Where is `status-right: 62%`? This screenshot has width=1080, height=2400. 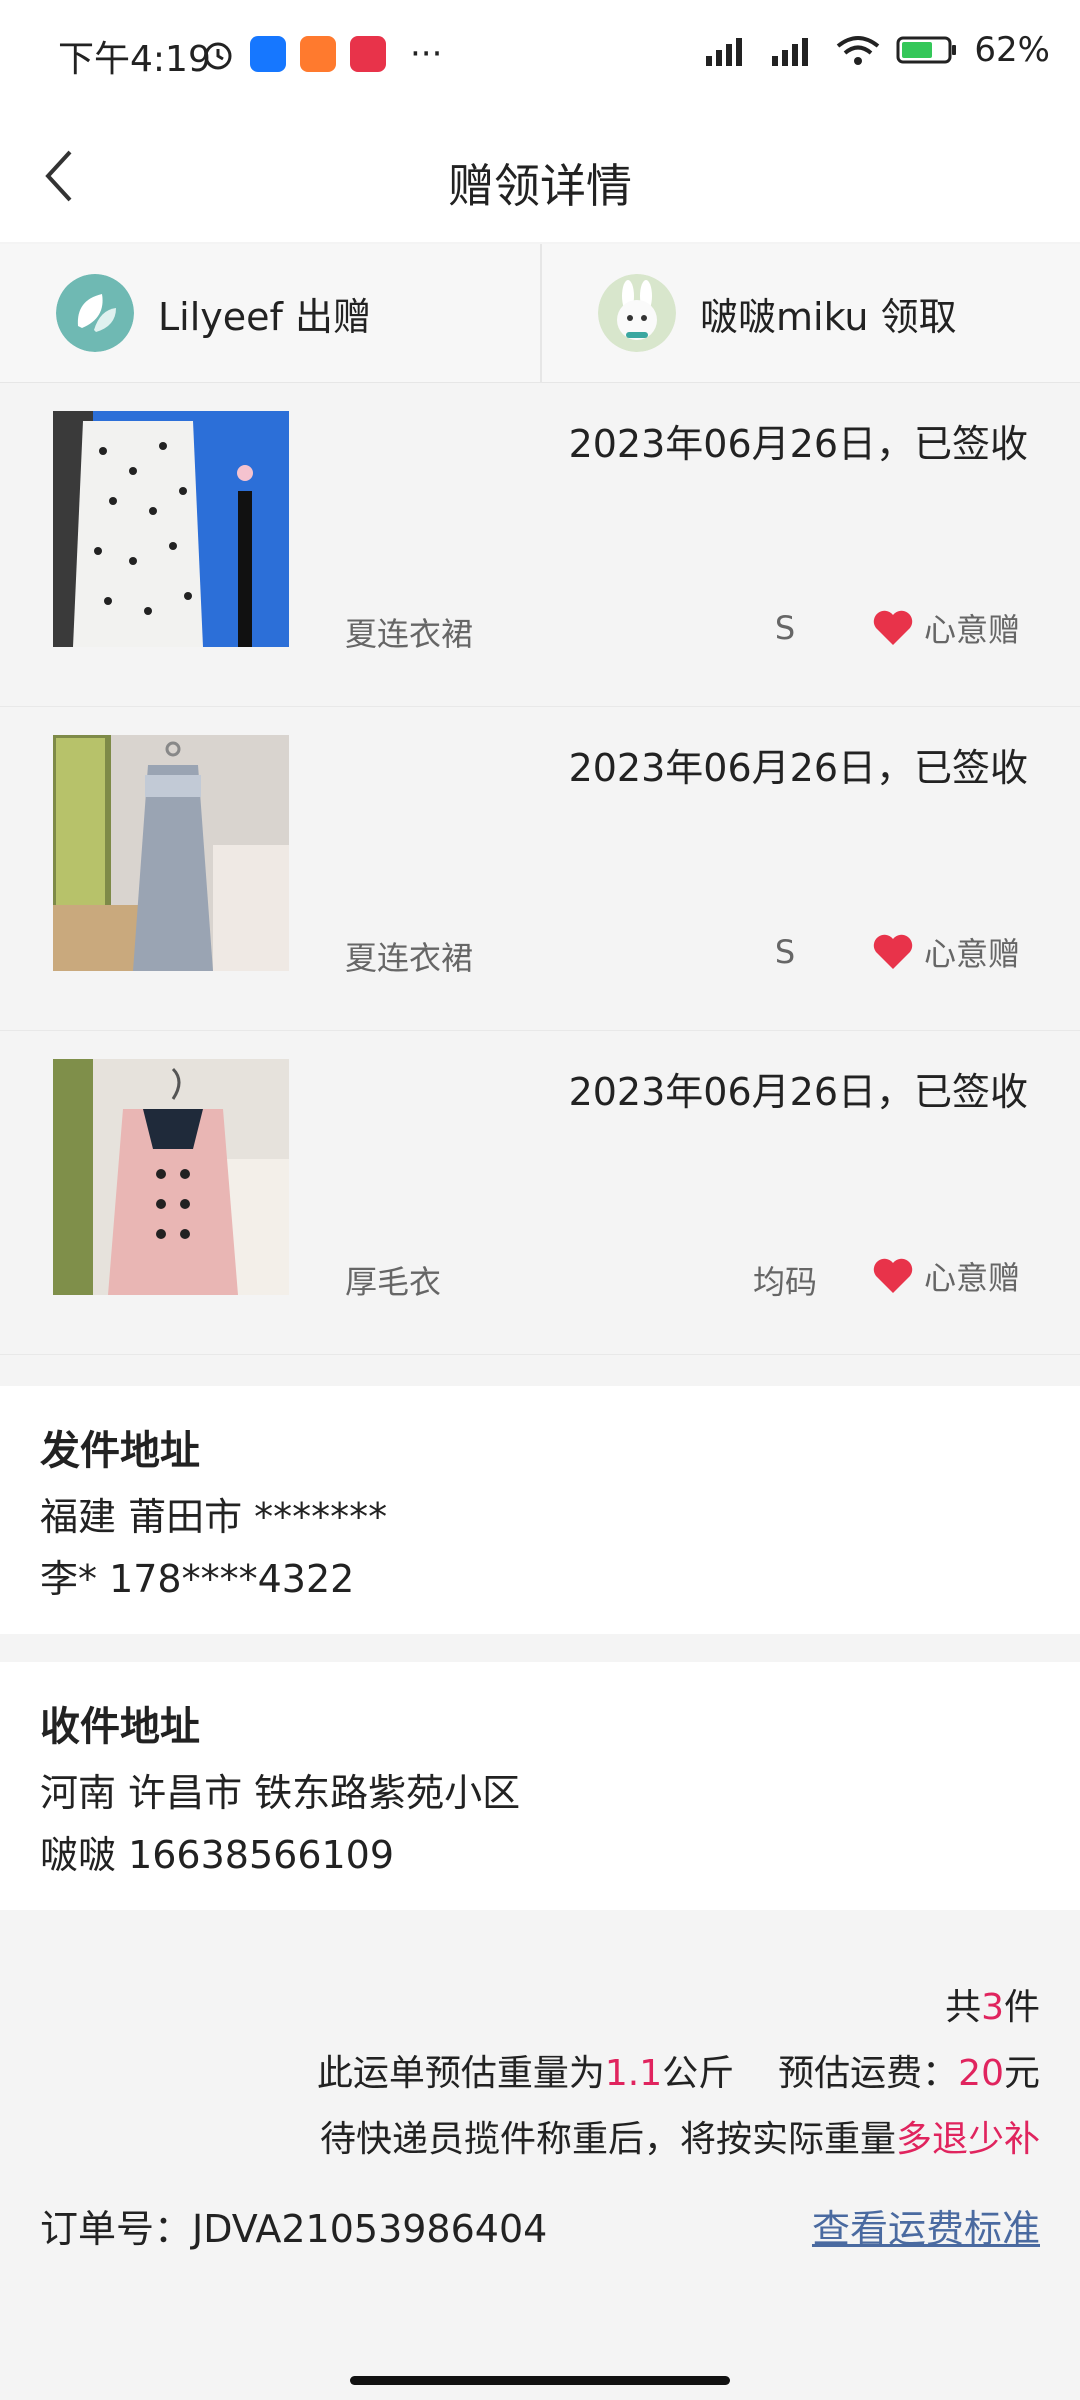
status-right: 62% is located at coordinates (877, 50).